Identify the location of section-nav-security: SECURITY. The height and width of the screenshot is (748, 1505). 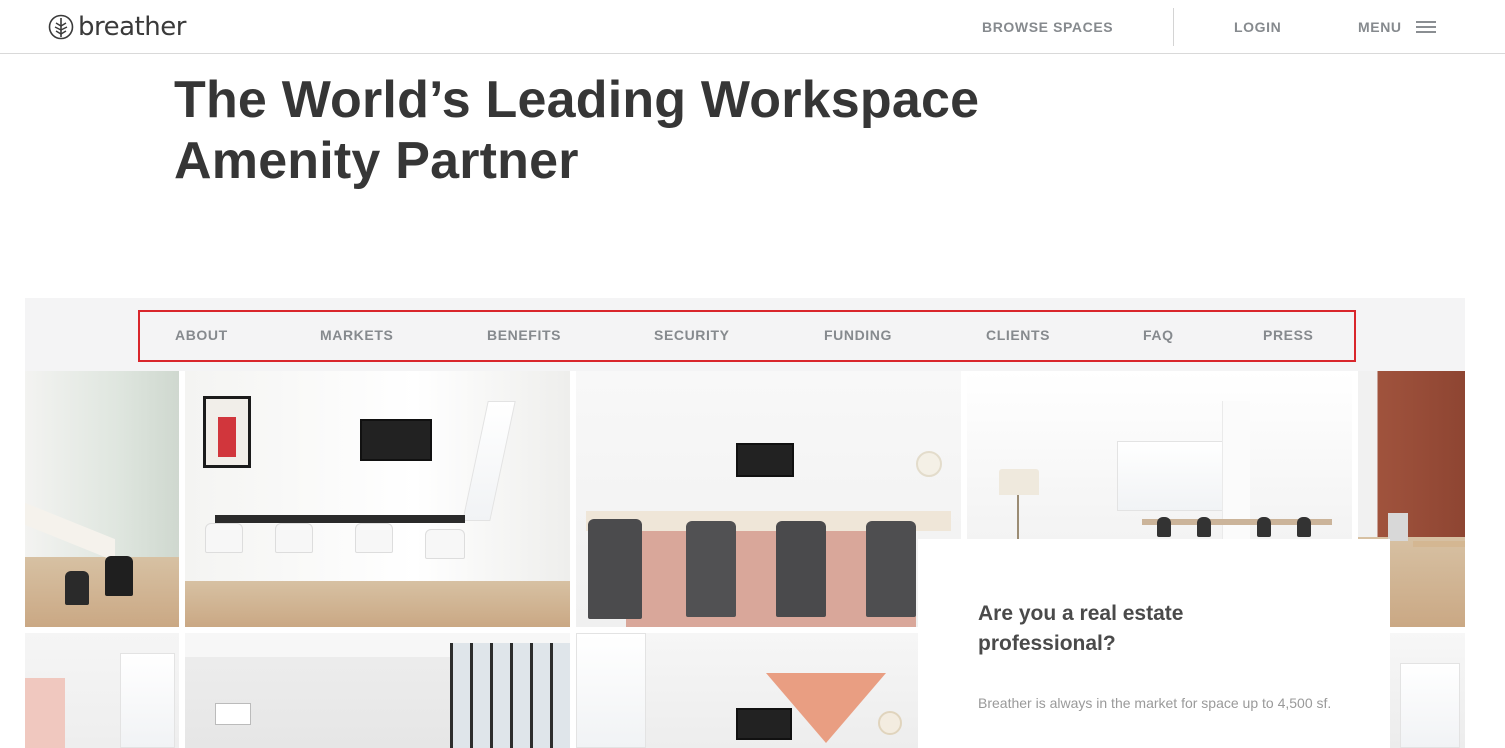
(692, 335).